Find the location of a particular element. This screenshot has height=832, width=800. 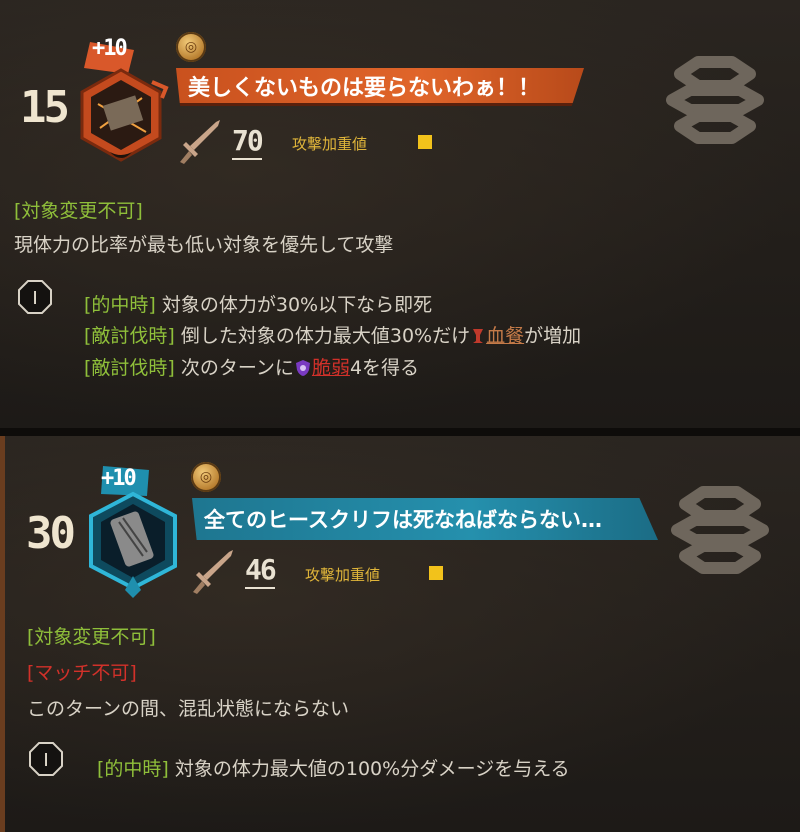

skill-power: 46 is located at coordinates (261, 571).